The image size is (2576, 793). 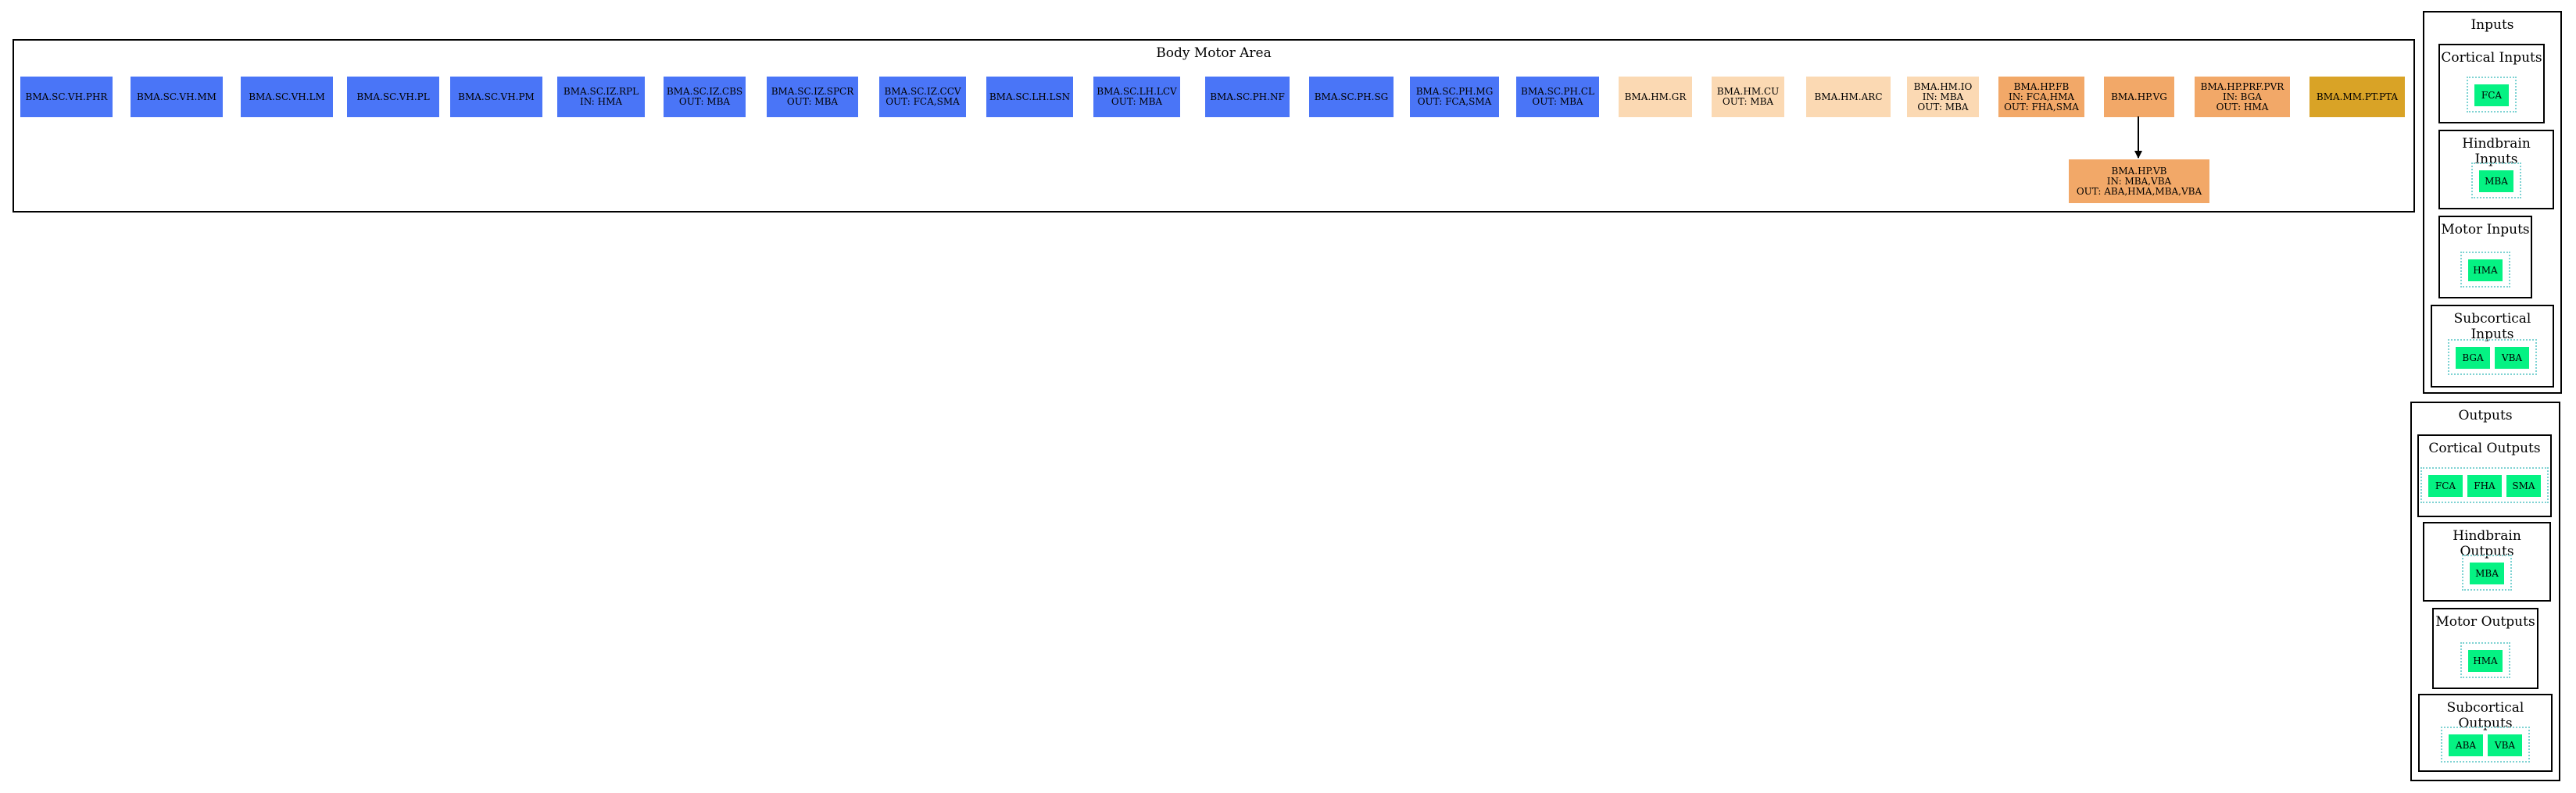 What do you see at coordinates (2487, 562) in the screenshot?
I see `hindbrain-outputs-cluster: Hindbrain Outputs MBA` at bounding box center [2487, 562].